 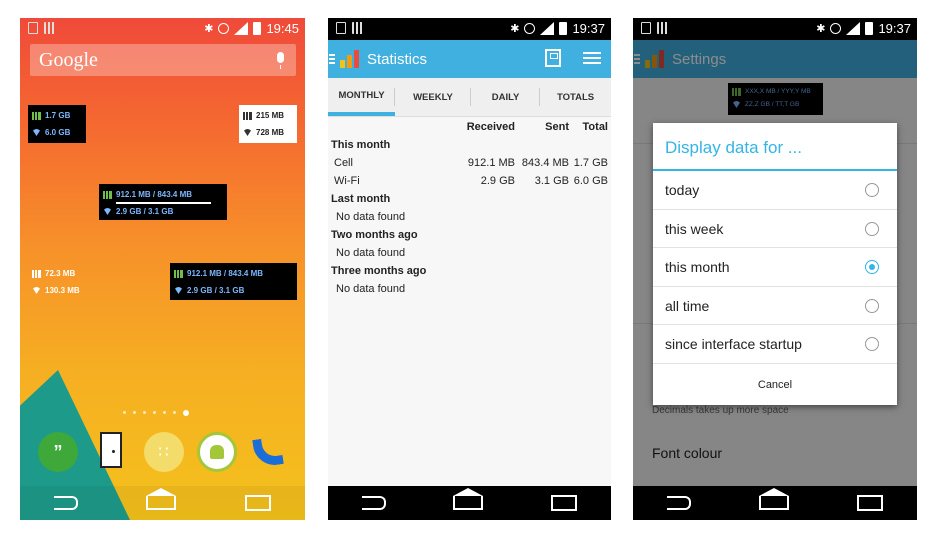 What do you see at coordinates (506, 97) in the screenshot?
I see `tab-daily: DAILY` at bounding box center [506, 97].